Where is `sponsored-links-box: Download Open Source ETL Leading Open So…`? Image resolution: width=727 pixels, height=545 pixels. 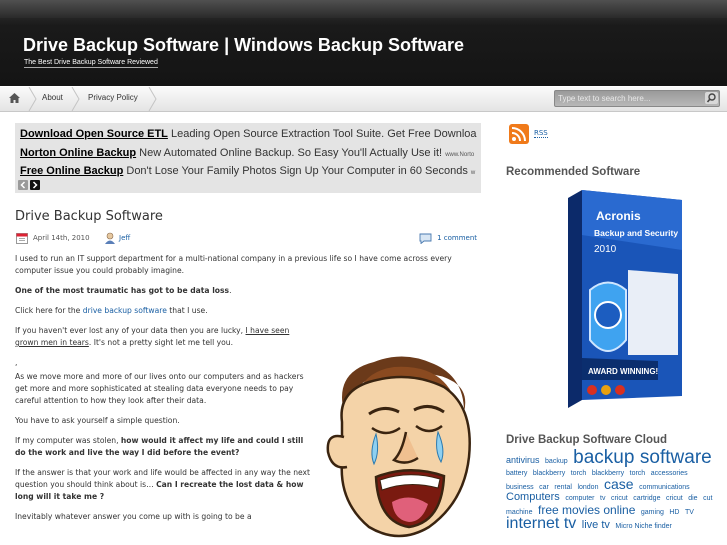 sponsored-links-box: Download Open Source ETL Leading Open So… is located at coordinates (248, 158).